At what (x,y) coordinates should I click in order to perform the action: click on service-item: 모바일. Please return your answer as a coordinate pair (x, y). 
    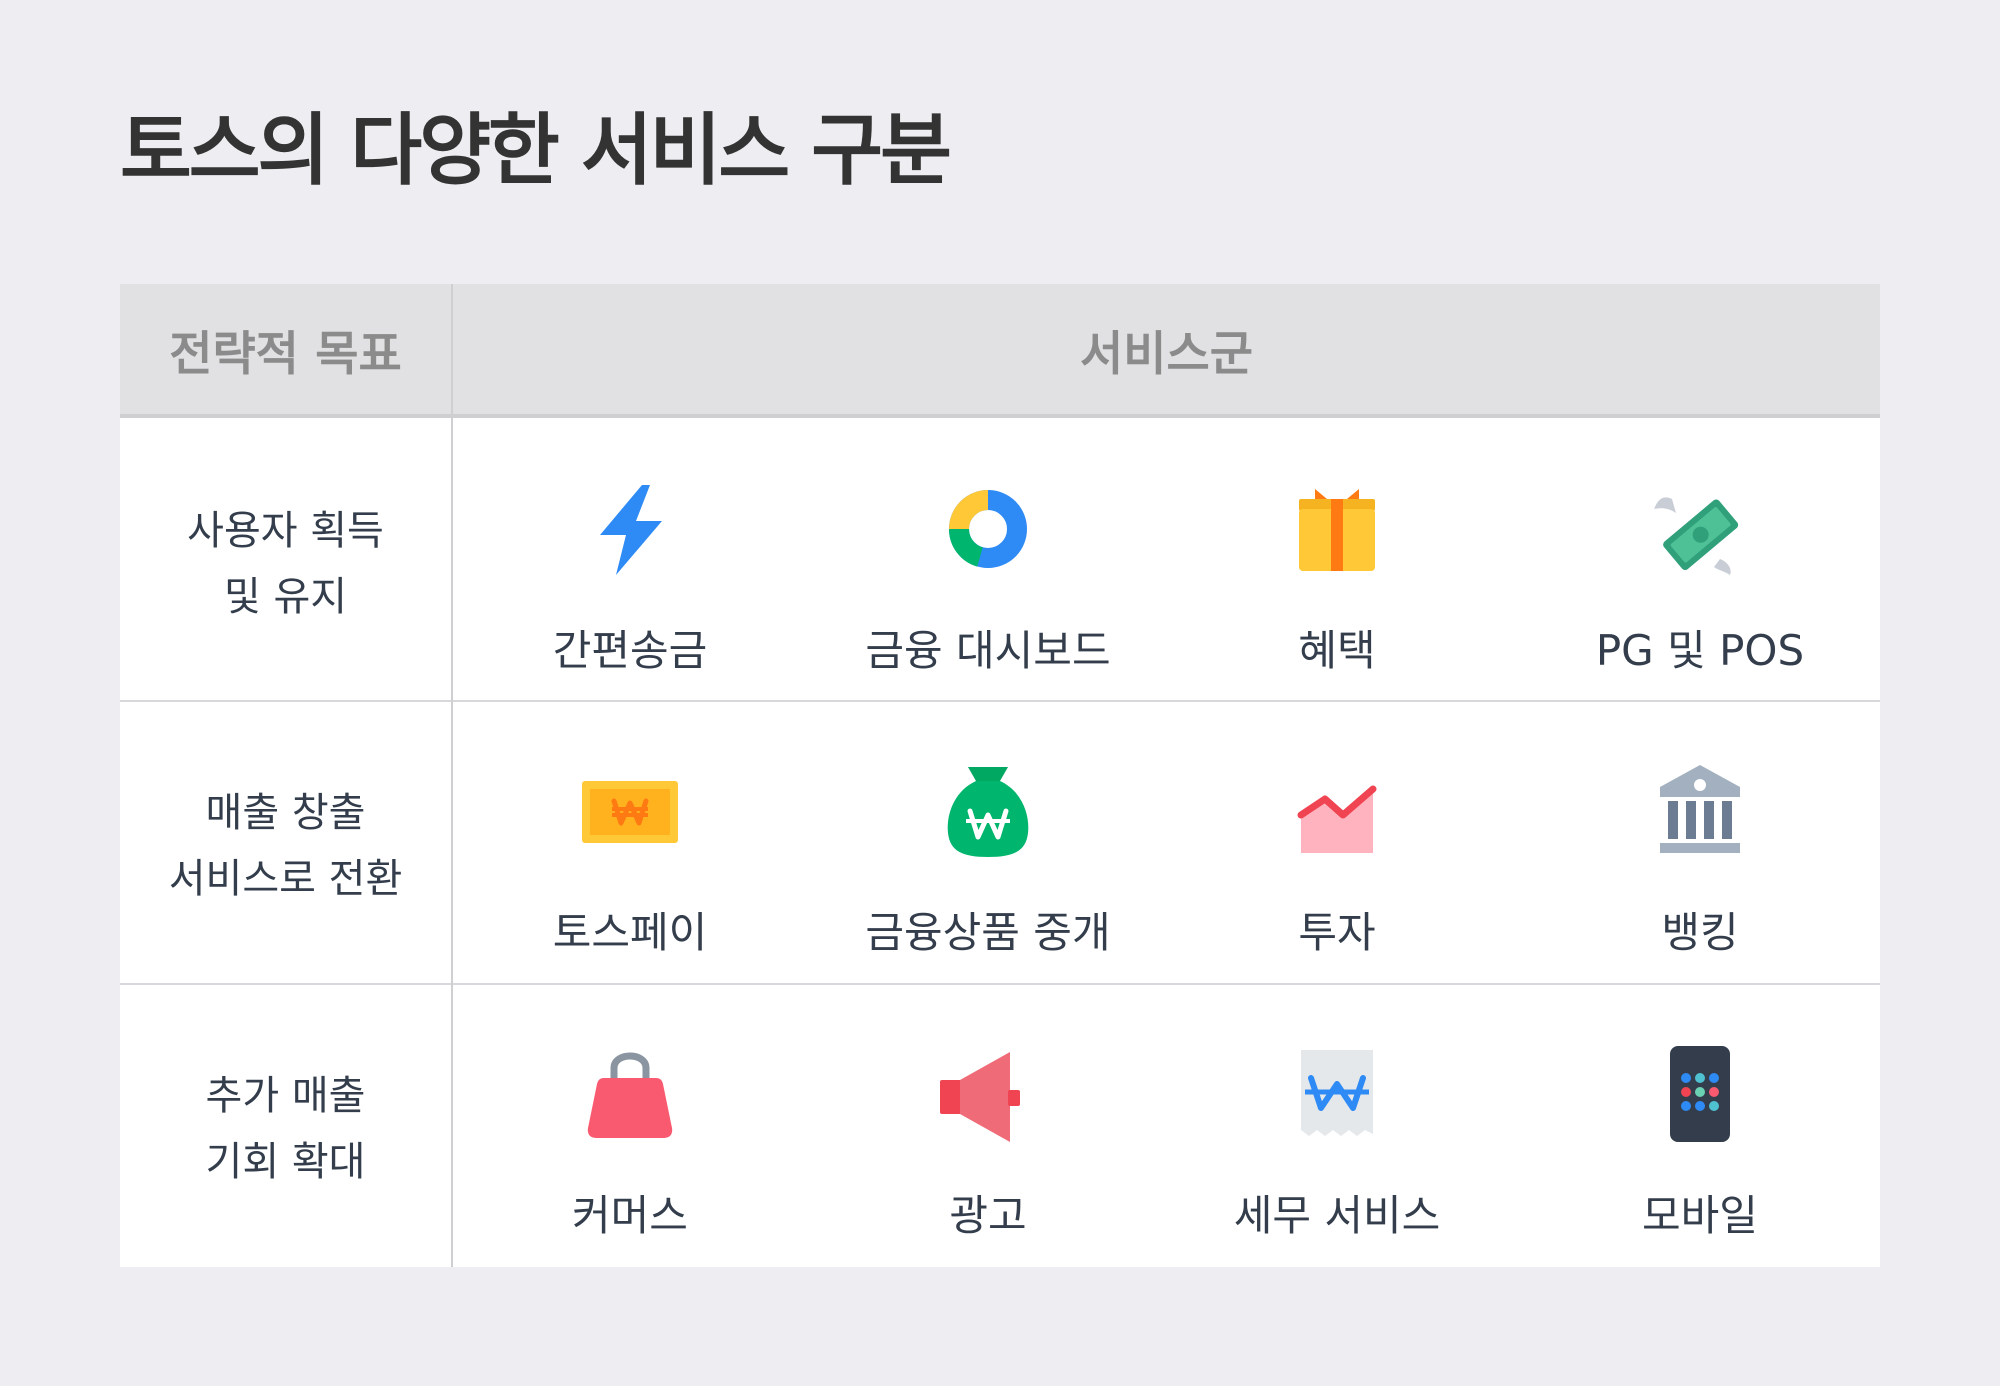
    Looking at the image, I should click on (1700, 1128).